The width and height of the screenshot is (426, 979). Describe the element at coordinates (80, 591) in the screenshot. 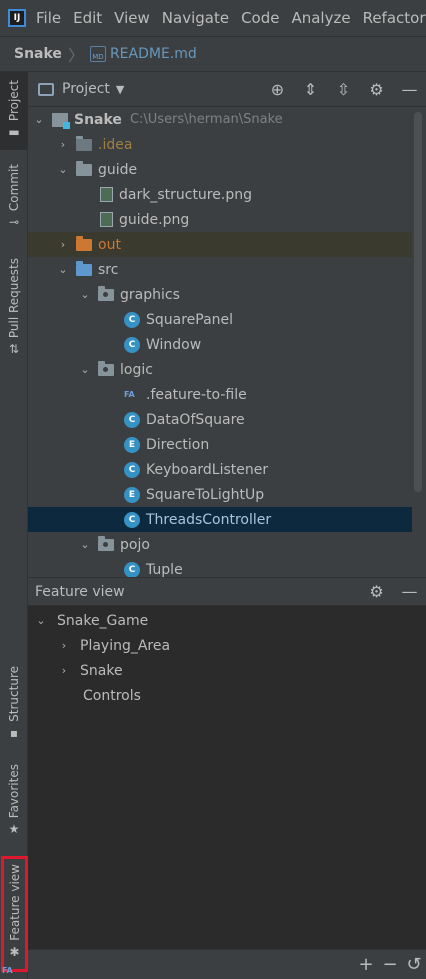

I see `feature-view-title: Feature view` at that location.